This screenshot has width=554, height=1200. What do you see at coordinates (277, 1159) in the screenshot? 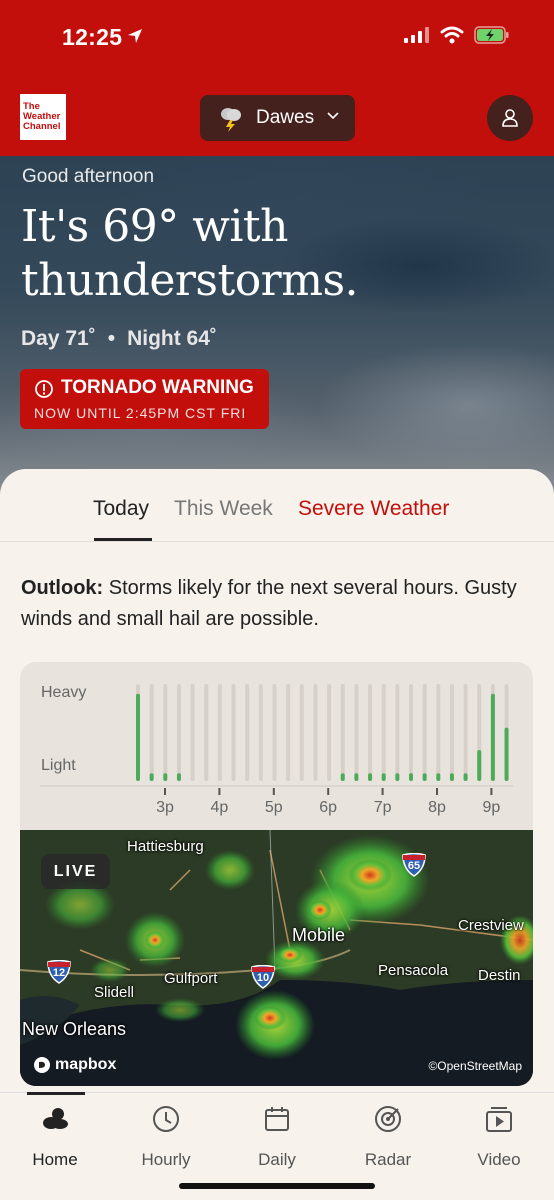
I see `nav-daily-label: Daily` at bounding box center [277, 1159].